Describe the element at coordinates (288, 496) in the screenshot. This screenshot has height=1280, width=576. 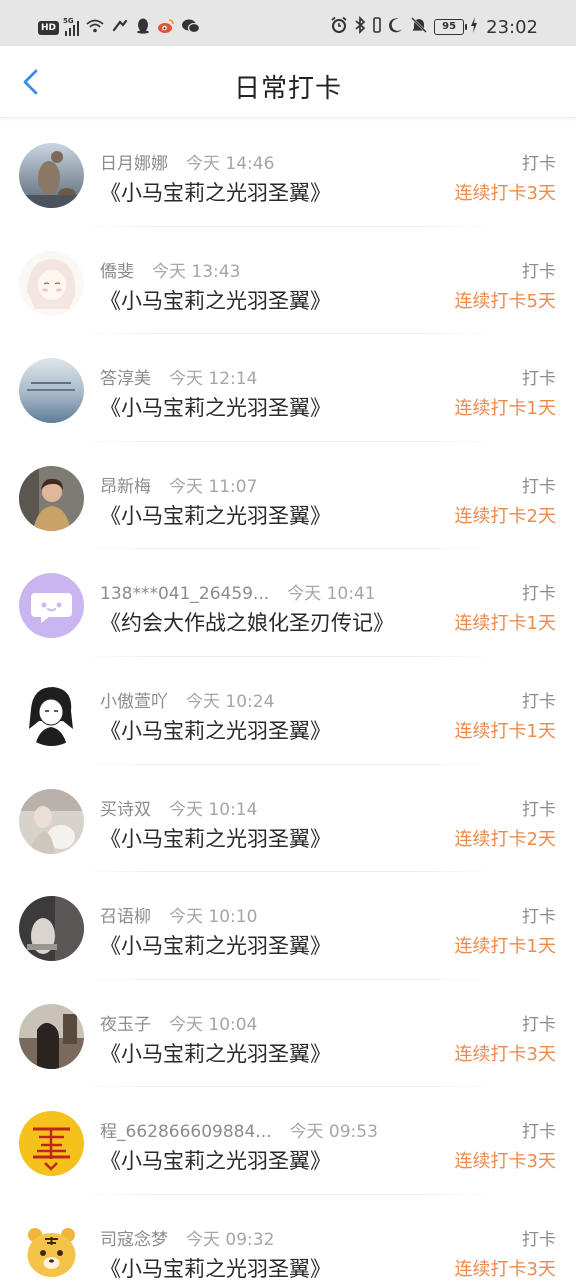
I see `list-item: 昂新梅 今天 11:07 《小马宝莉之光羽圣翼》 打卡 连续打卡2天` at that location.